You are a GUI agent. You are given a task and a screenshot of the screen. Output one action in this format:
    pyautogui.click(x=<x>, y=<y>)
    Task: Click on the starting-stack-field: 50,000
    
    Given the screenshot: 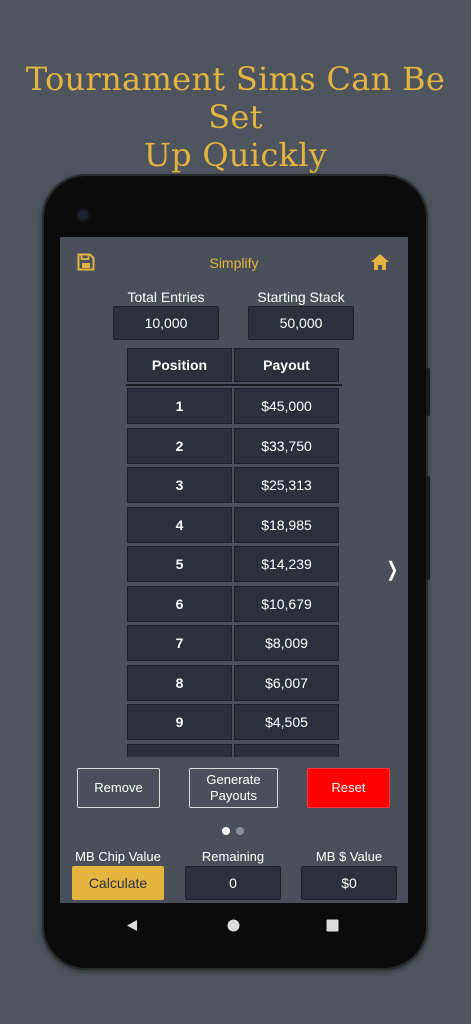 What is the action you would take?
    pyautogui.click(x=301, y=323)
    